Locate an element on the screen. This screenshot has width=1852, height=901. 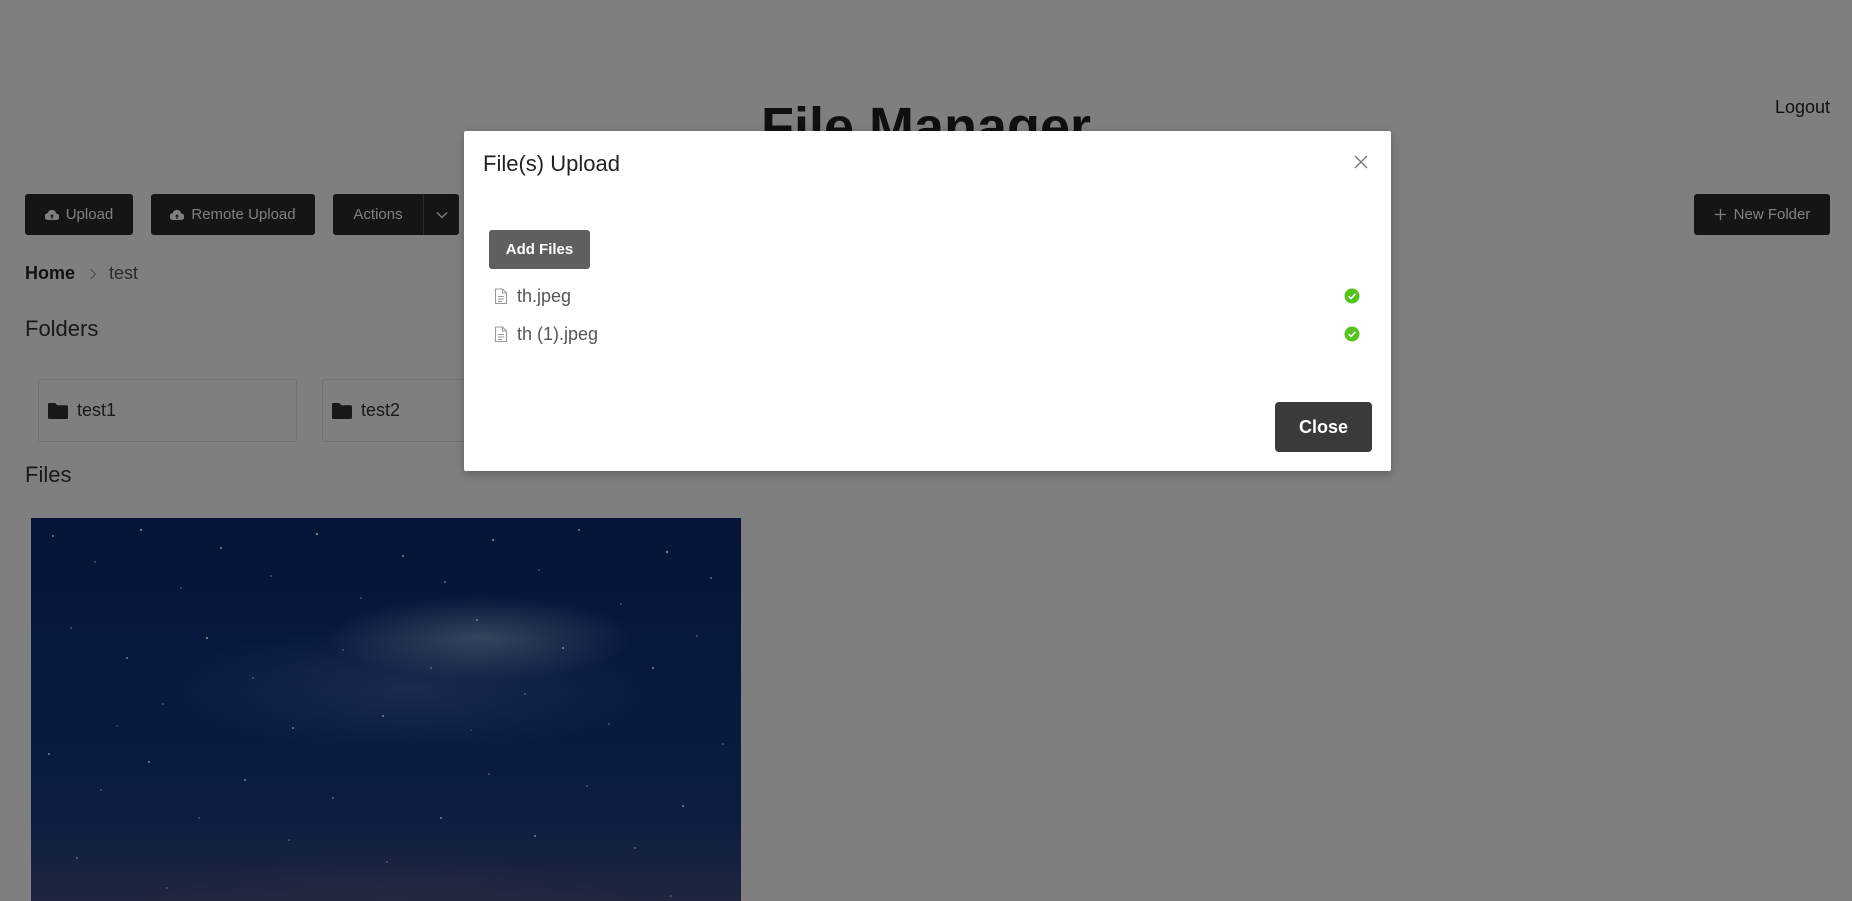
uploaded-file-name: th.jpeg is located at coordinates (544, 295).